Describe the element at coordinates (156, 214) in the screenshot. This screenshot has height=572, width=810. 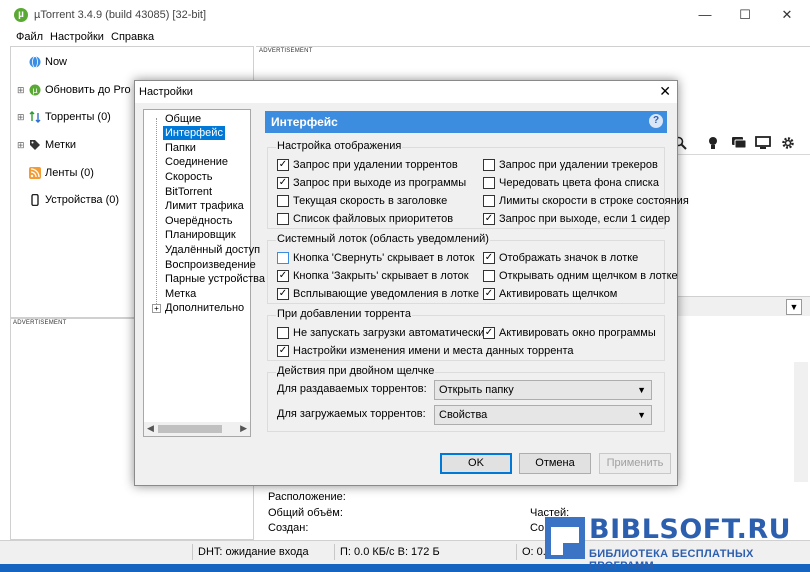
I see `tree-line` at that location.